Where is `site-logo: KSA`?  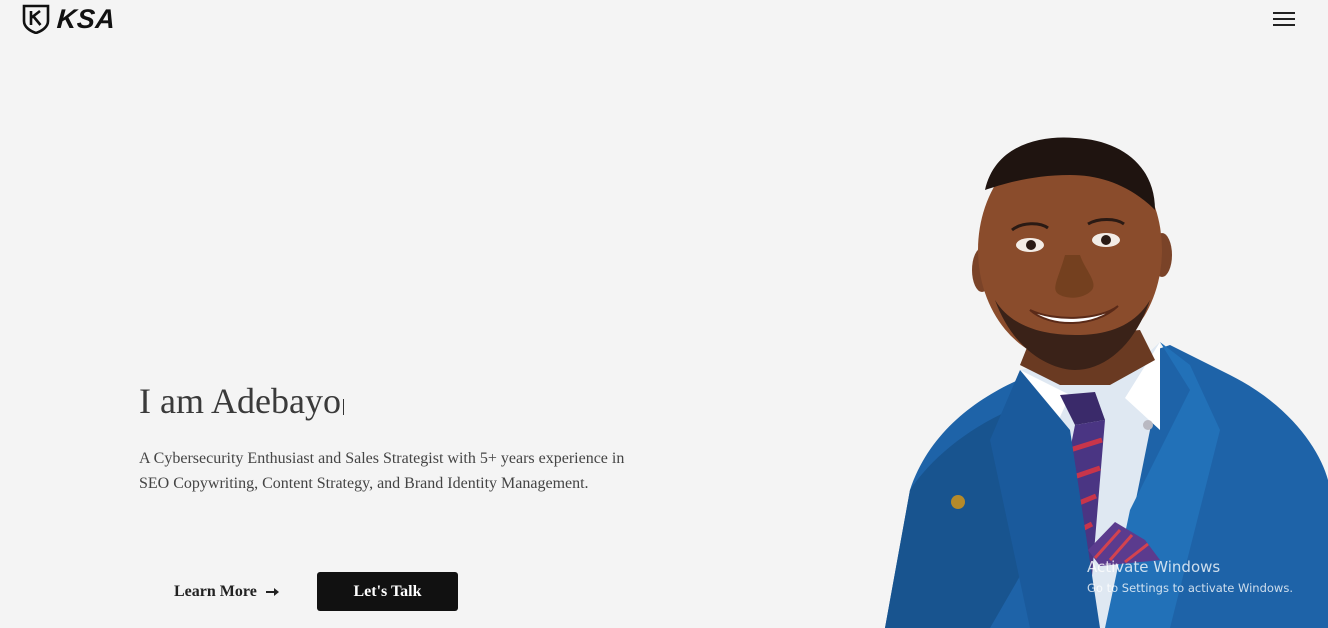
site-logo: KSA is located at coordinates (69, 19).